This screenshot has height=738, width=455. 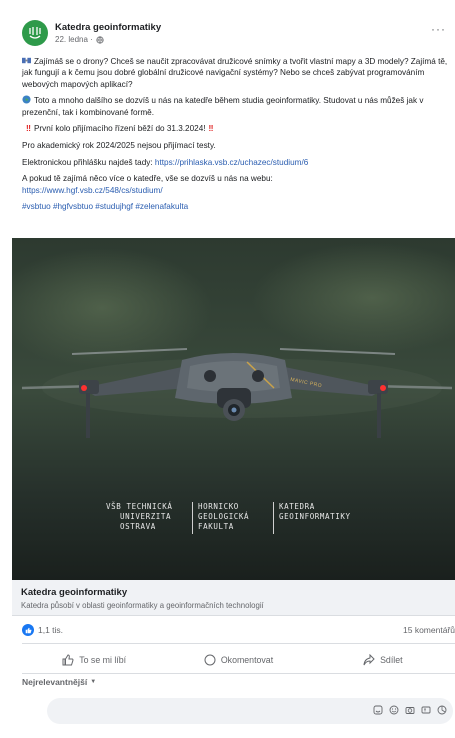 What do you see at coordinates (237, 37) in the screenshot?
I see `post-header: Katedra geoinformatiky 22. ledna · ···` at bounding box center [237, 37].